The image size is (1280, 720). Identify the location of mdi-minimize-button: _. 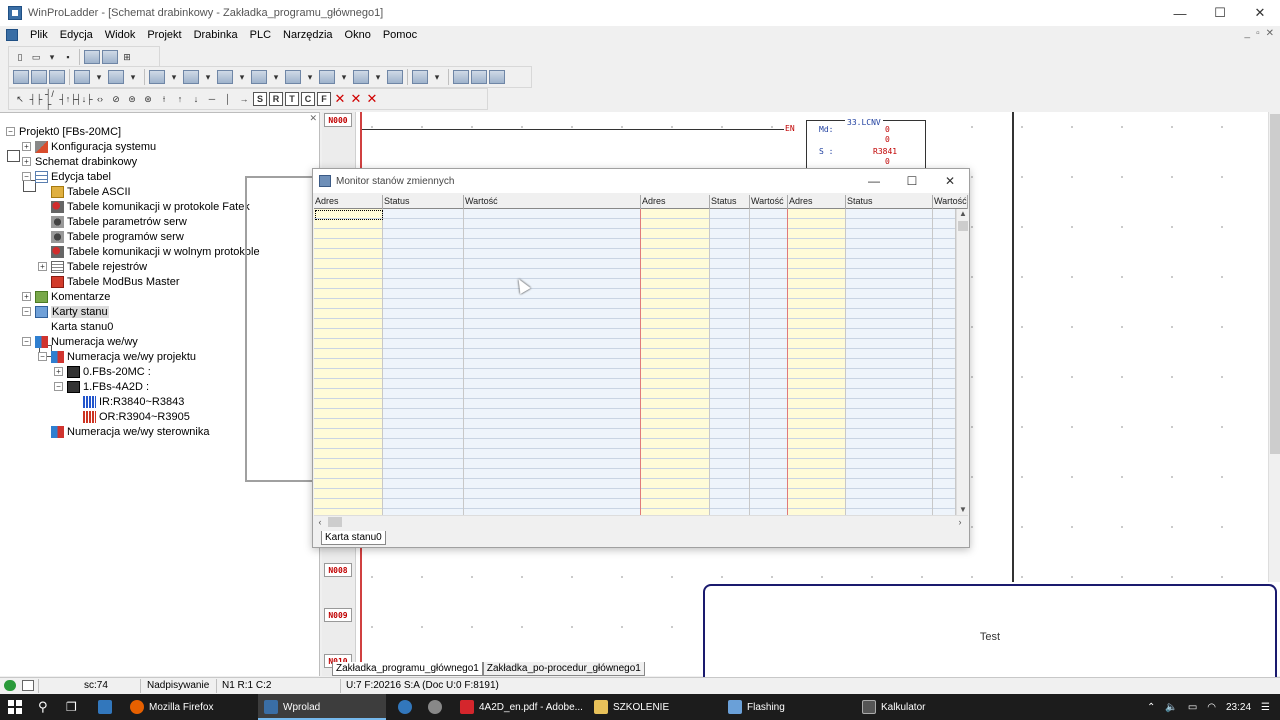
(1248, 33).